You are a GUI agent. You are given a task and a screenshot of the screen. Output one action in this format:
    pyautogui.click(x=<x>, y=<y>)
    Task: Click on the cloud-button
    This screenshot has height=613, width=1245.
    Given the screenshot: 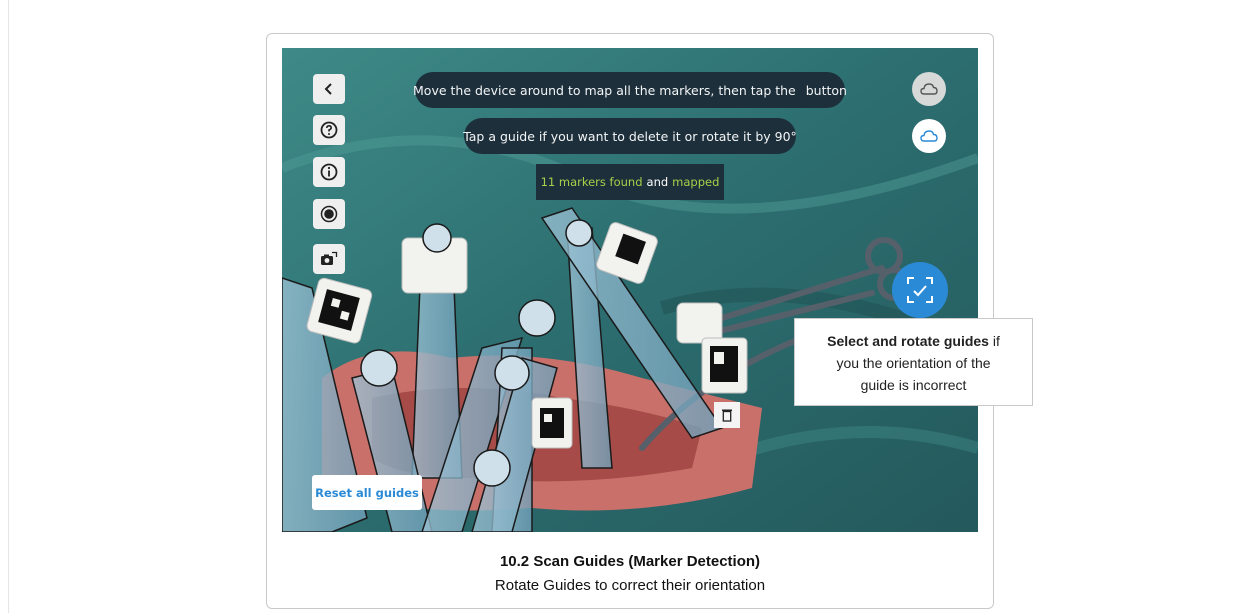 What is the action you would take?
    pyautogui.click(x=929, y=89)
    